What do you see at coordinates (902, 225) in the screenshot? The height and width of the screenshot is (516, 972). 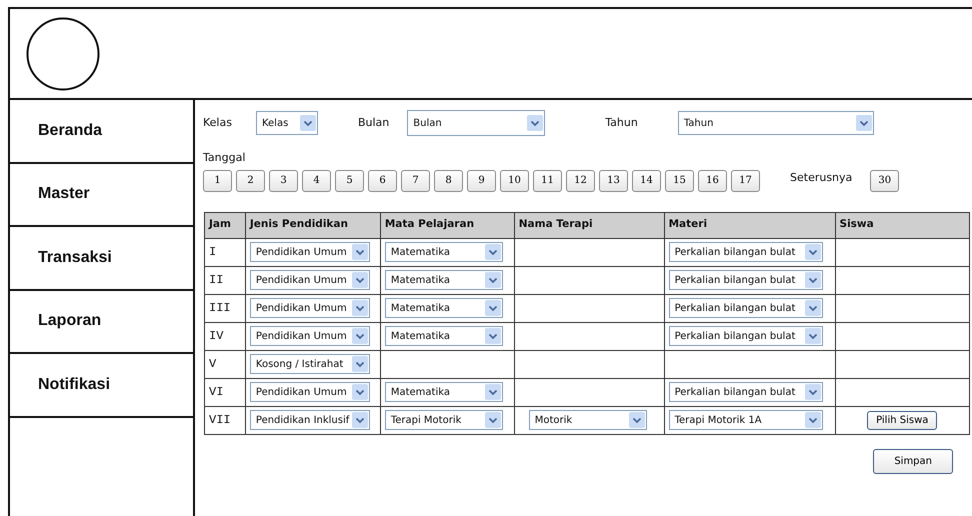 I see `column-header: Siswa` at bounding box center [902, 225].